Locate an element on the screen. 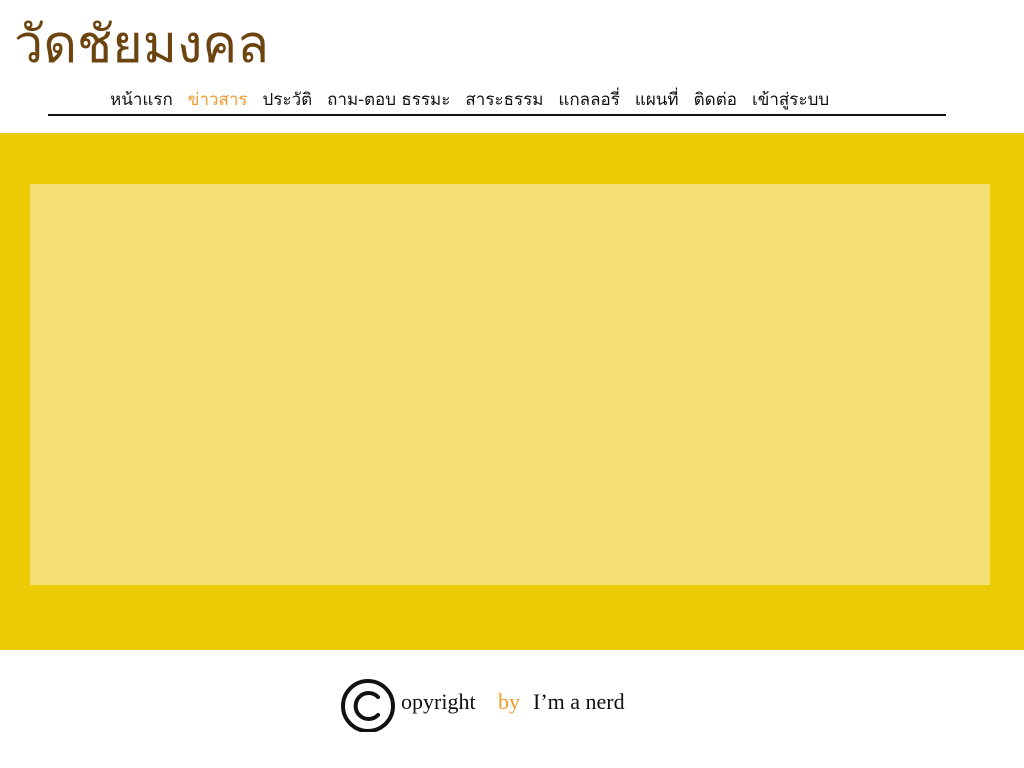  nav-item-contact: ติดต่อ is located at coordinates (715, 99).